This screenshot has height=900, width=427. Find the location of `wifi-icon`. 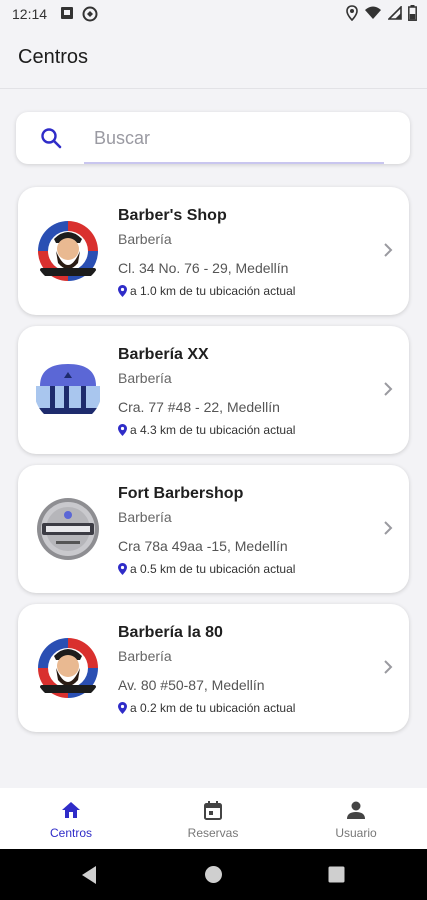

wifi-icon is located at coordinates (373, 12).